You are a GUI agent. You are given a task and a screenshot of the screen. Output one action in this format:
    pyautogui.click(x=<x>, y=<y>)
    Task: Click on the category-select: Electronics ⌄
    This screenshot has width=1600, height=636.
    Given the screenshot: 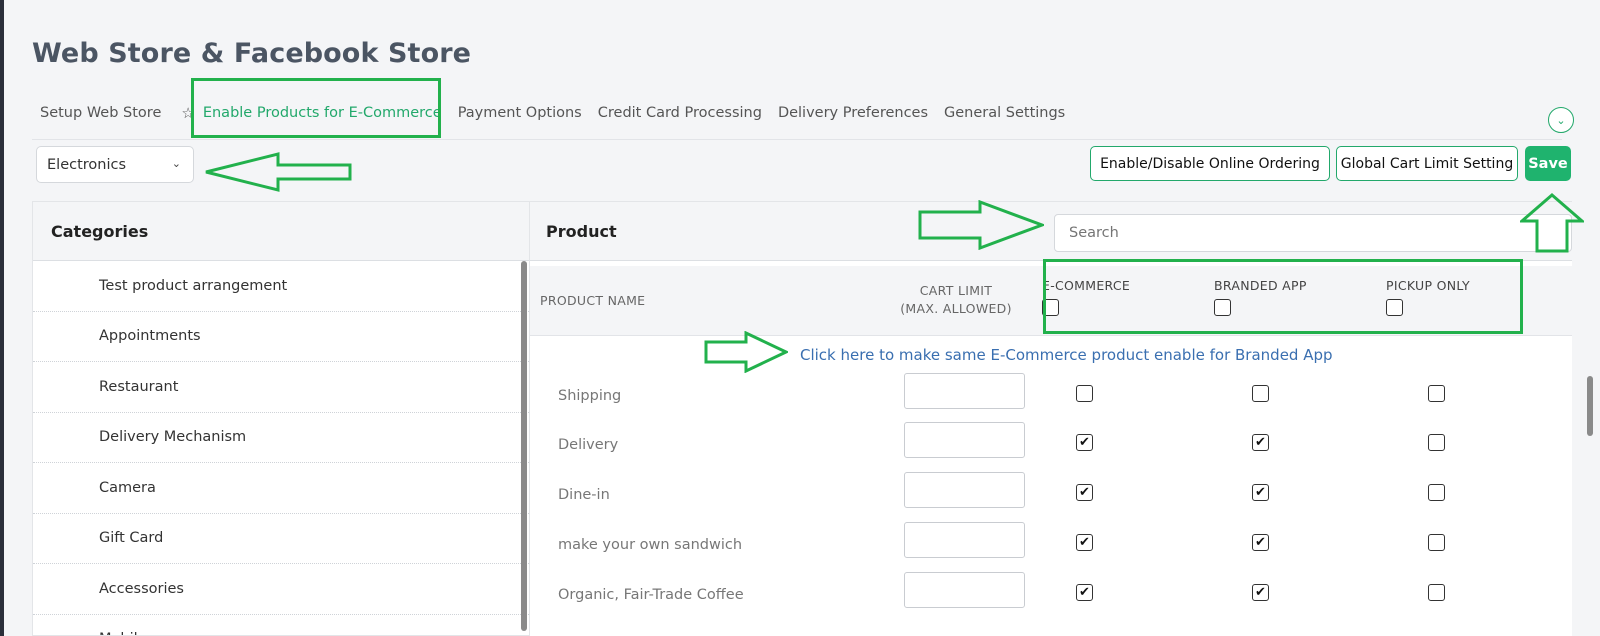 What is the action you would take?
    pyautogui.click(x=115, y=164)
    